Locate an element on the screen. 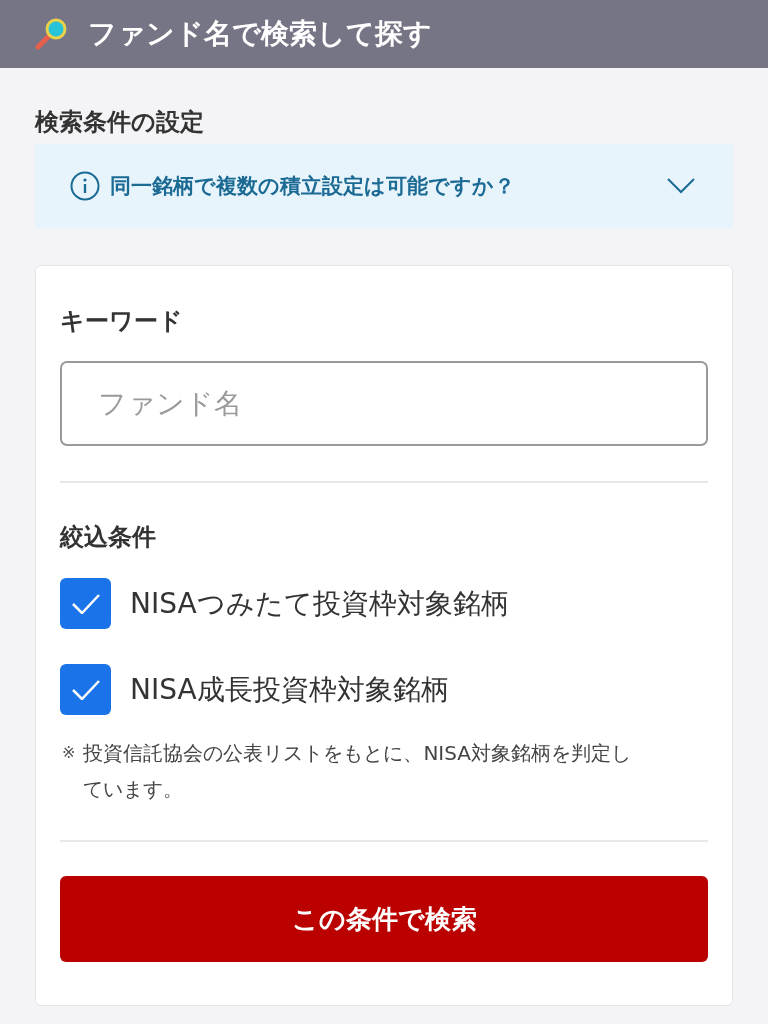  checkbox-label: NISA成長投資枠対象銘柄 is located at coordinates (289, 689).